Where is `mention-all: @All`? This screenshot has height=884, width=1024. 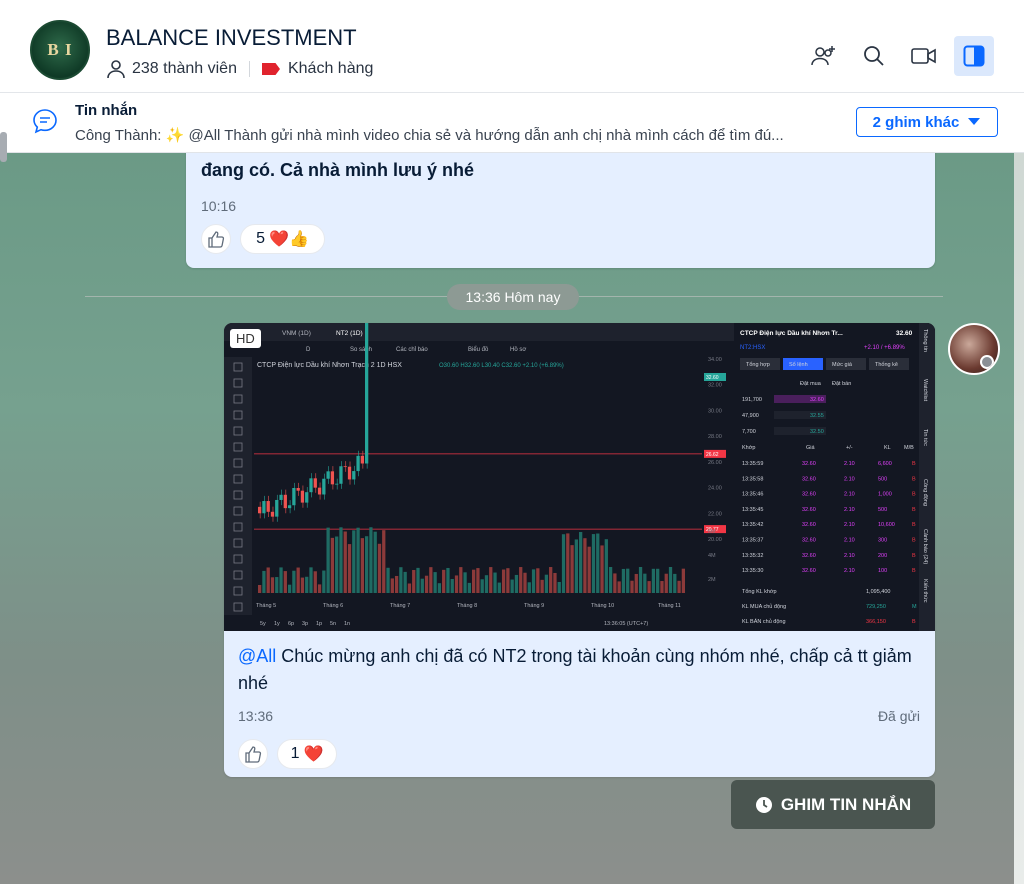 mention-all: @All is located at coordinates (257, 656).